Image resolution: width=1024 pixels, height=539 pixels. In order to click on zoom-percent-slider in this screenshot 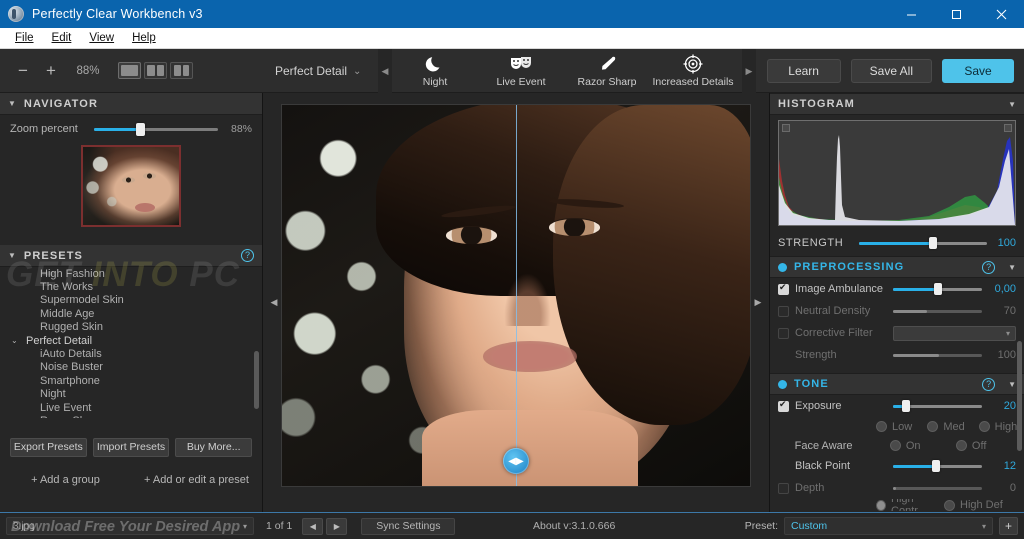, I will do `click(156, 129)`.